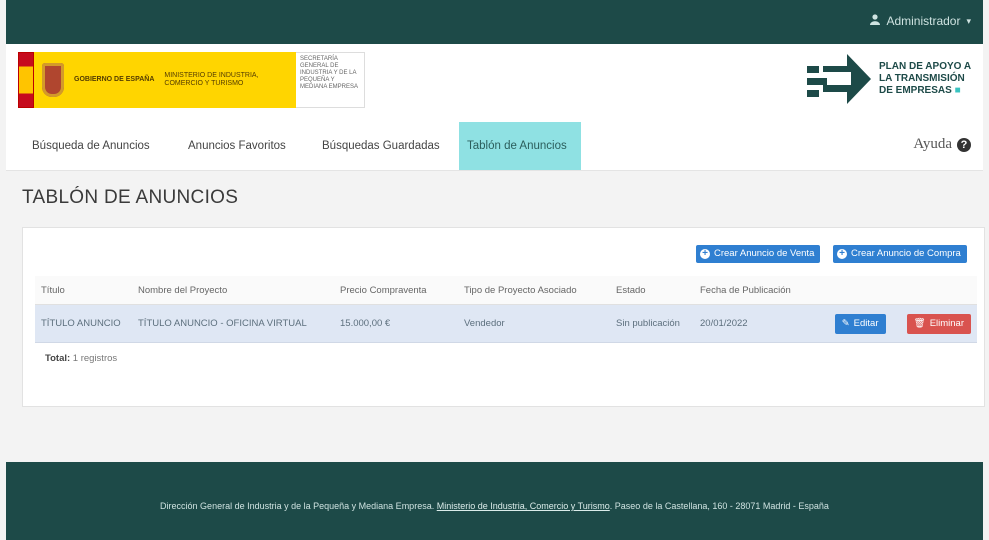  I want to click on plan-title-line1: PLAN DE APOYO A, so click(925, 66).